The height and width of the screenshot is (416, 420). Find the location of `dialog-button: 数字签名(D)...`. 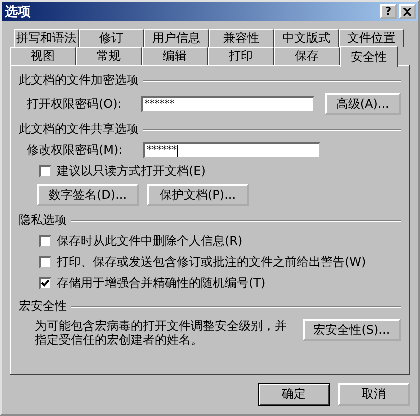

dialog-button: 数字签名(D)... is located at coordinates (88, 195).